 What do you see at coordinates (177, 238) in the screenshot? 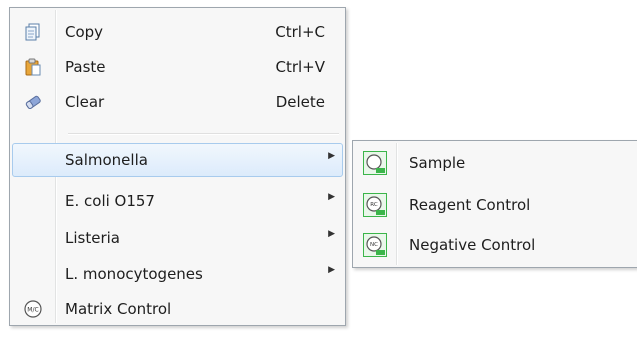
I see `menu-item-listeria: Listeria ▶` at bounding box center [177, 238].